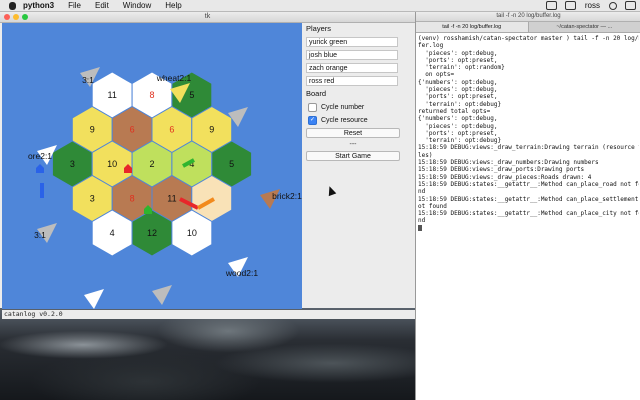  Describe the element at coordinates (102, 5) in the screenshot. I see `menu-edit: Edit` at that location.